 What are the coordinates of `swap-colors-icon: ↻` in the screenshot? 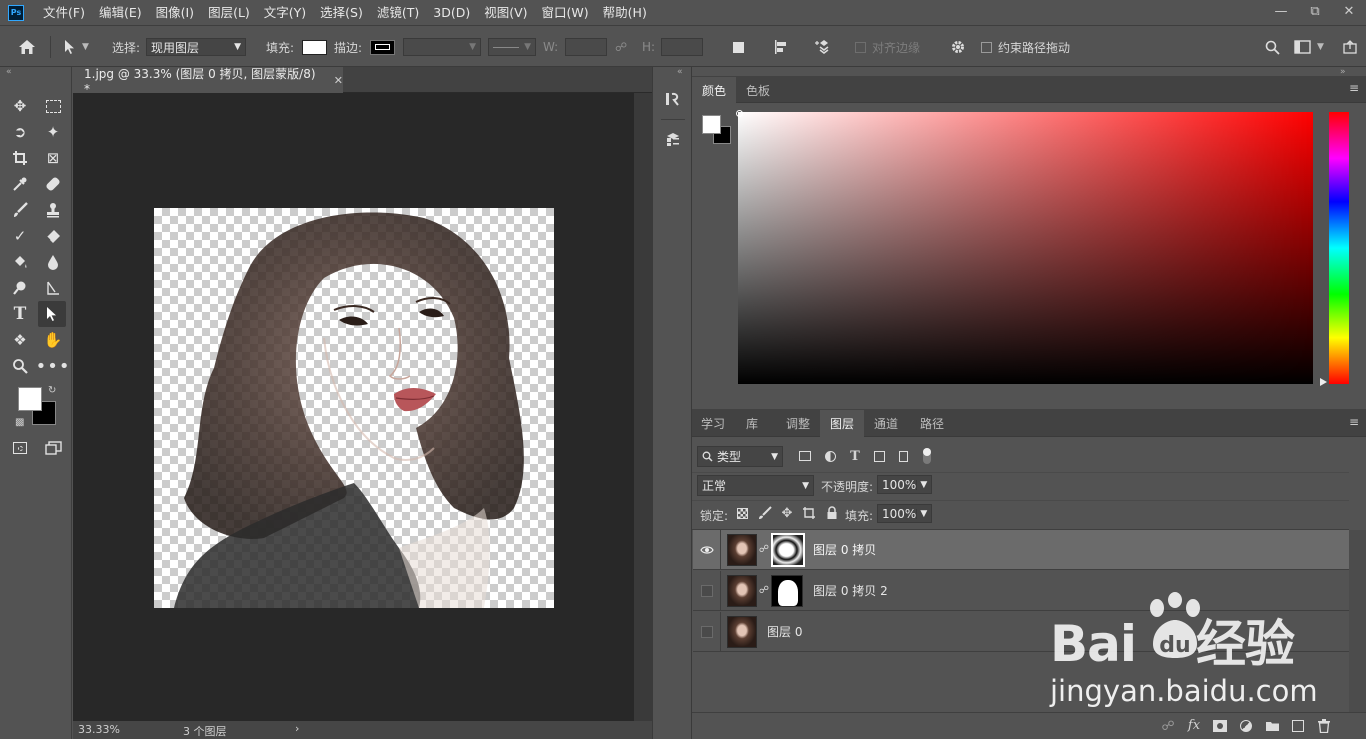 It's located at (52, 390).